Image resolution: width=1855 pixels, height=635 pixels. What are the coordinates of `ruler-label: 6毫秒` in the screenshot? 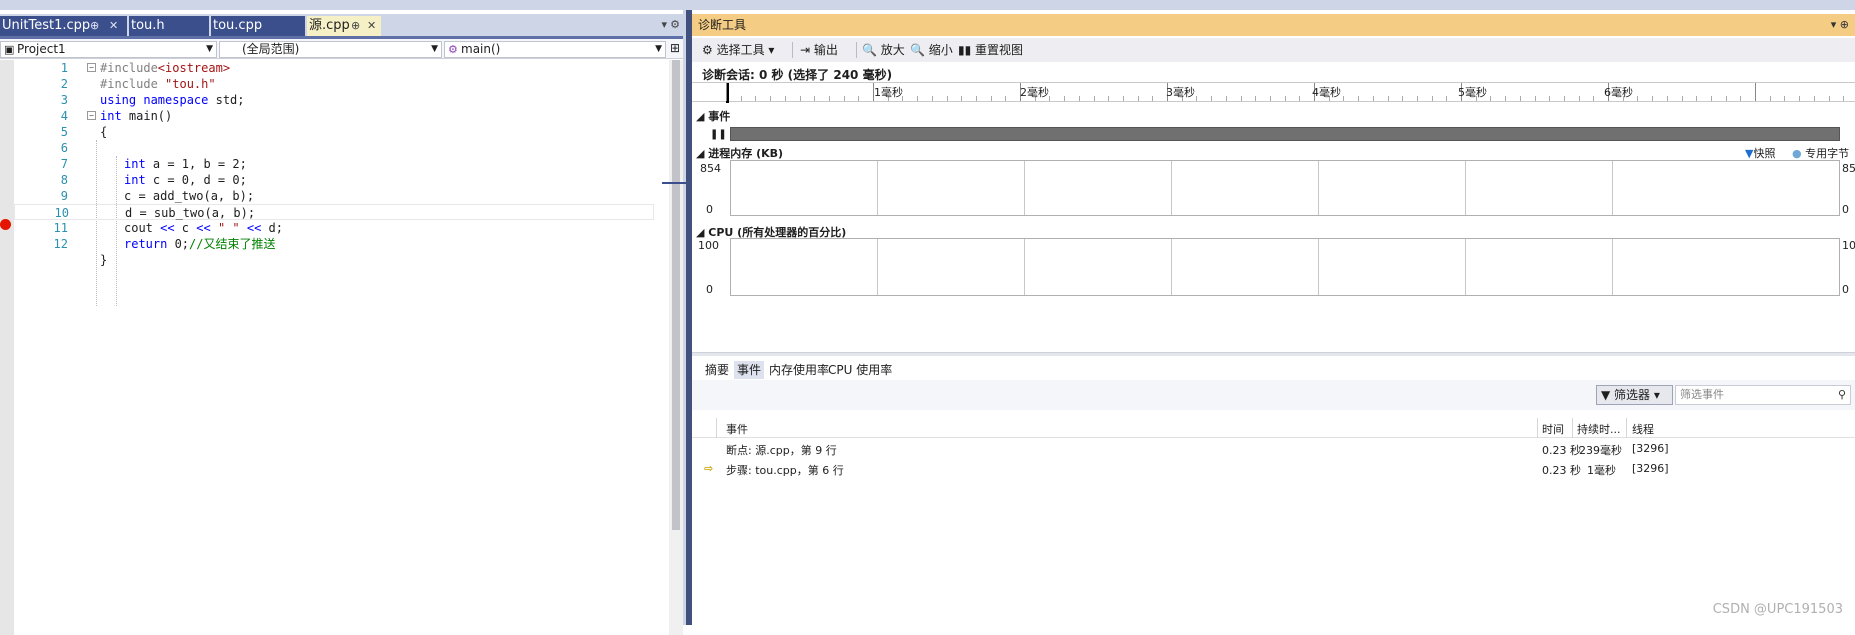 It's located at (1618, 92).